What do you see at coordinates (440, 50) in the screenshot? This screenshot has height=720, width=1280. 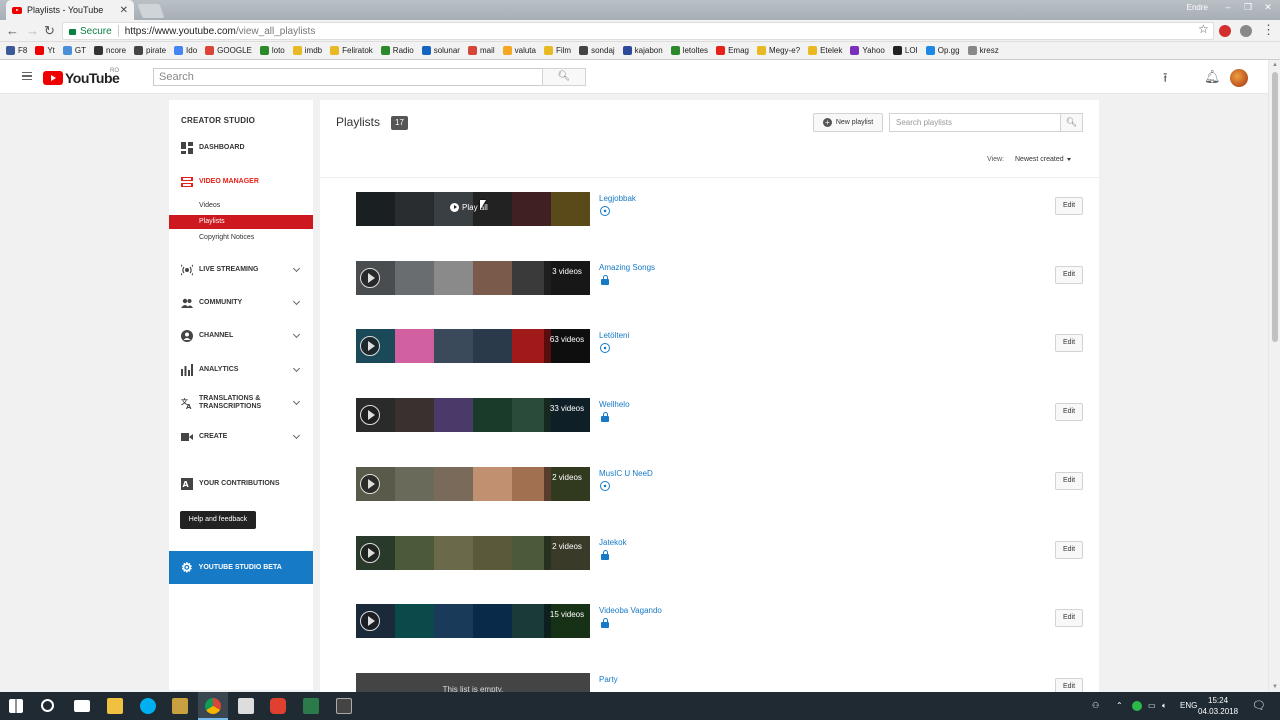 I see `bookmark-item: solunar` at bounding box center [440, 50].